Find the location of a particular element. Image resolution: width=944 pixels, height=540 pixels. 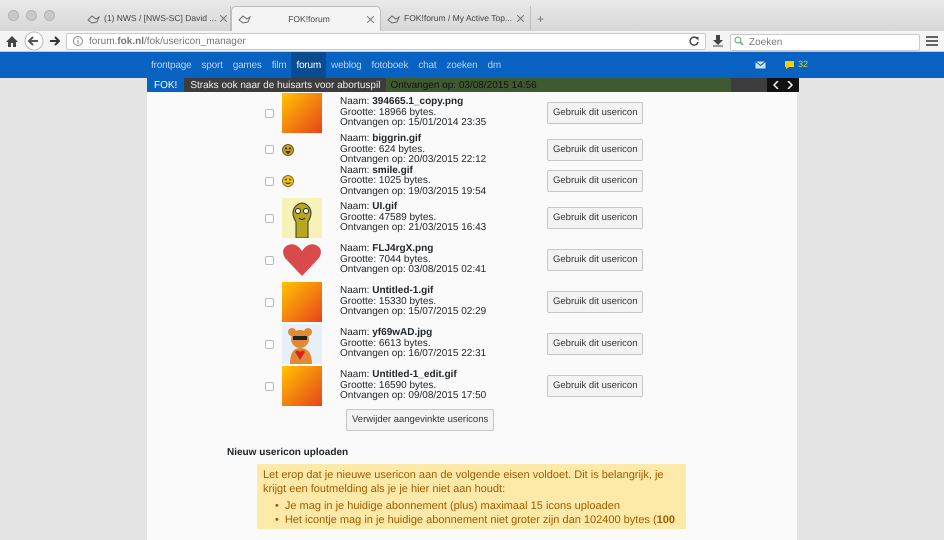

section-heading: Nieuw usericon uploaden is located at coordinates (288, 453).